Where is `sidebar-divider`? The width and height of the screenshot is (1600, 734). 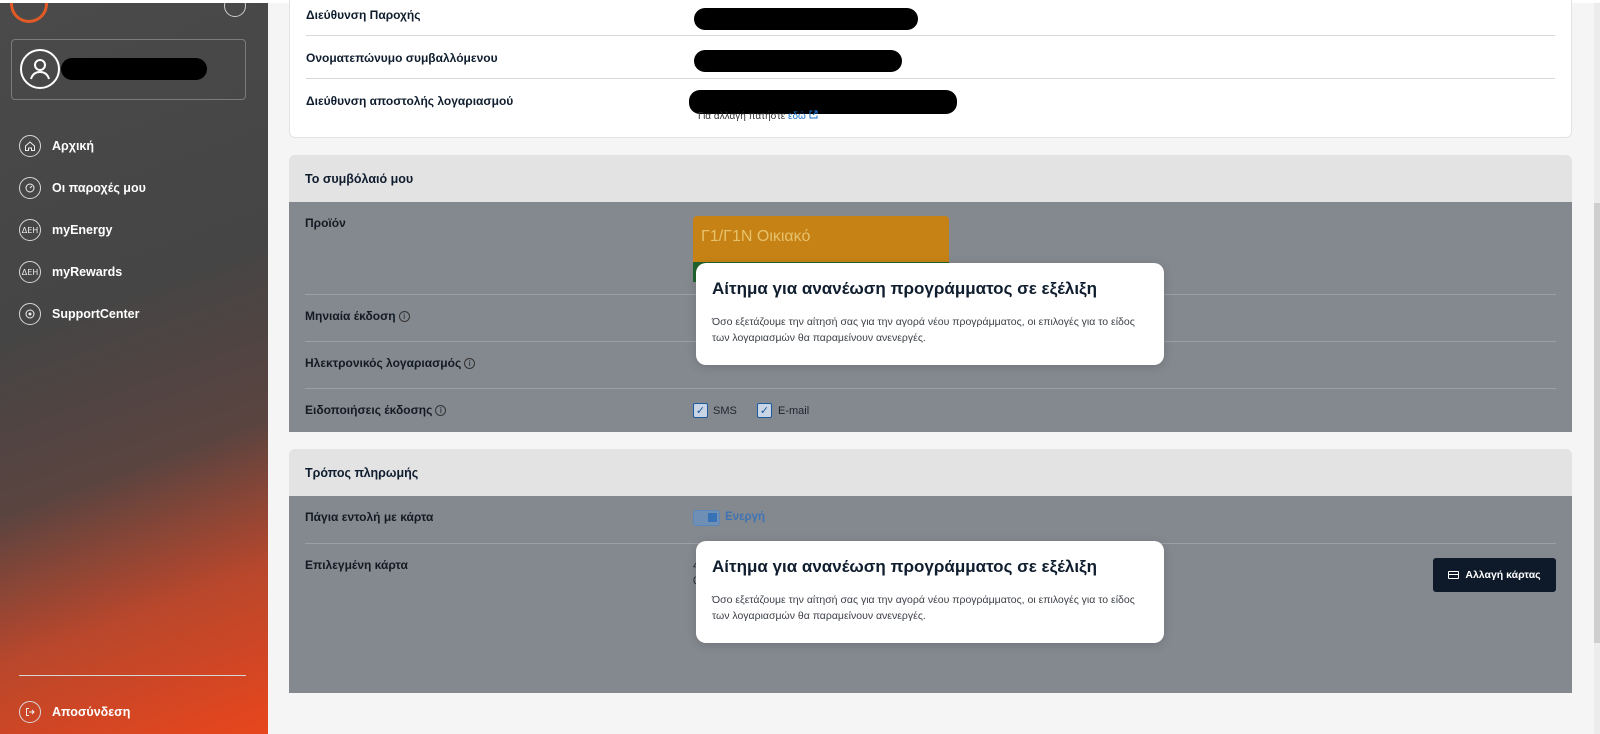
sidebar-divider is located at coordinates (132, 675).